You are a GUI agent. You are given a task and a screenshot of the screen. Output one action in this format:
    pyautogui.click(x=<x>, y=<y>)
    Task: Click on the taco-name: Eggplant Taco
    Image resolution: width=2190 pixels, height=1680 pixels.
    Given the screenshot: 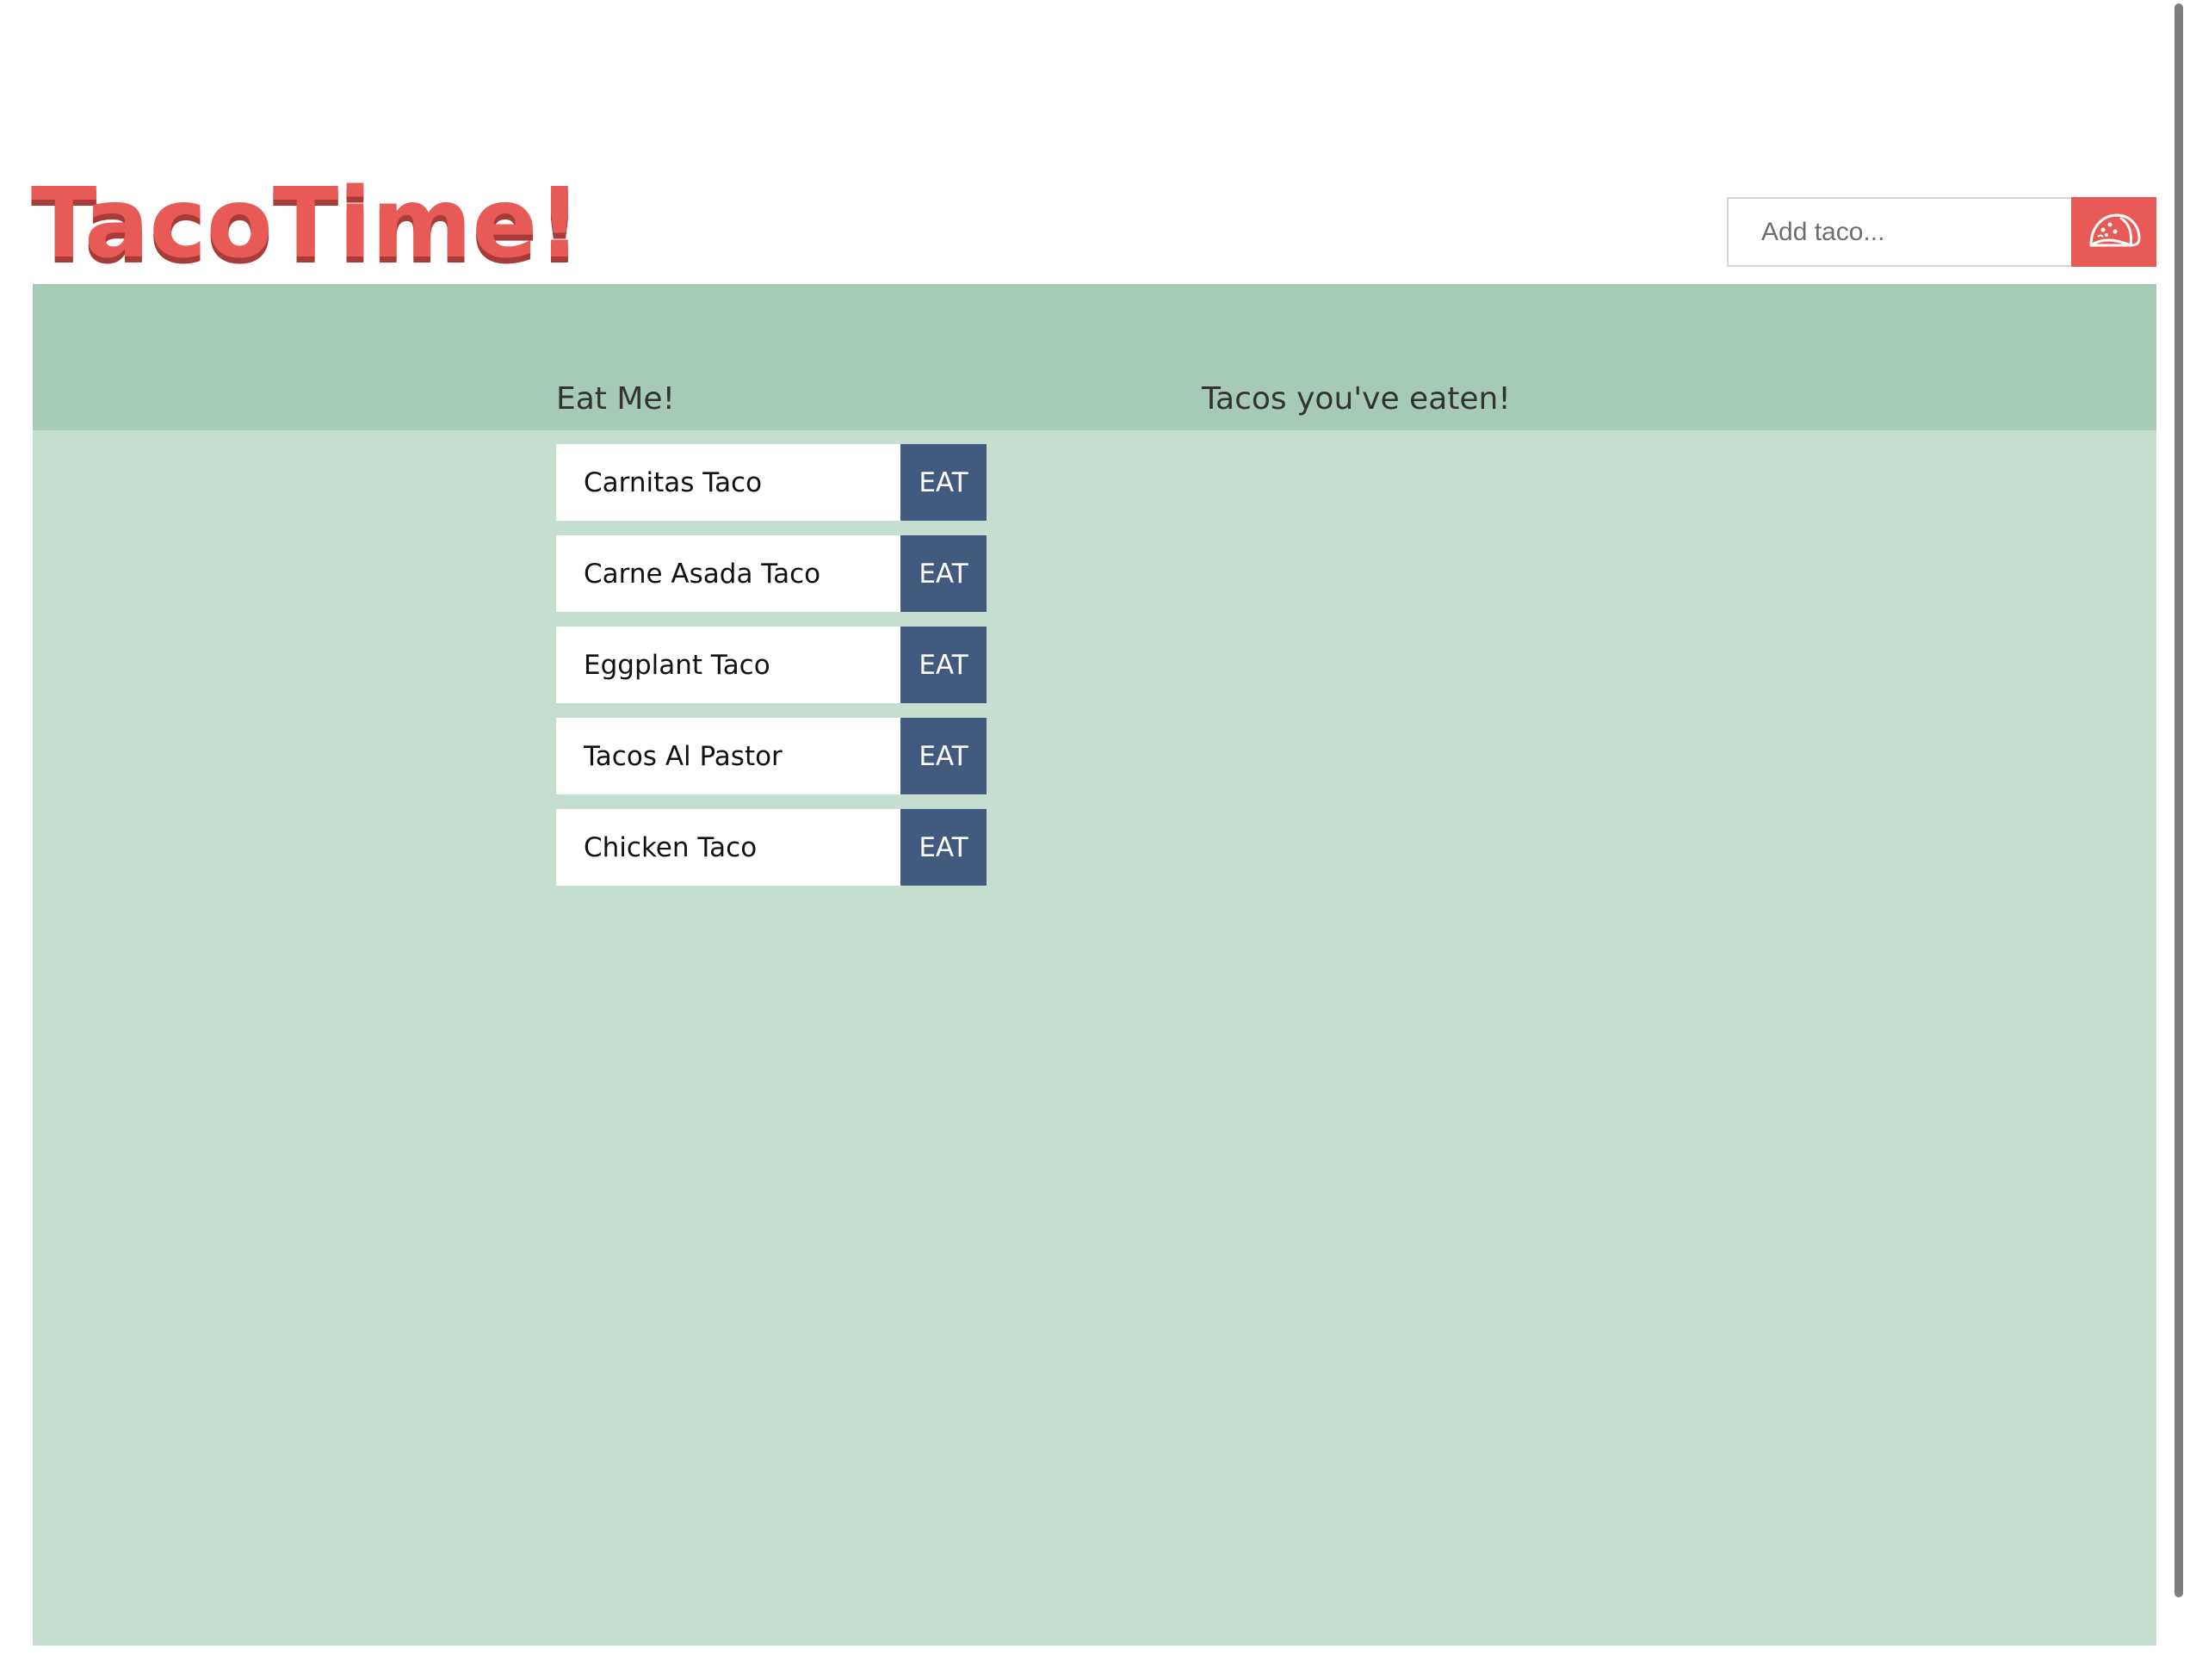 What is the action you would take?
    pyautogui.click(x=728, y=665)
    